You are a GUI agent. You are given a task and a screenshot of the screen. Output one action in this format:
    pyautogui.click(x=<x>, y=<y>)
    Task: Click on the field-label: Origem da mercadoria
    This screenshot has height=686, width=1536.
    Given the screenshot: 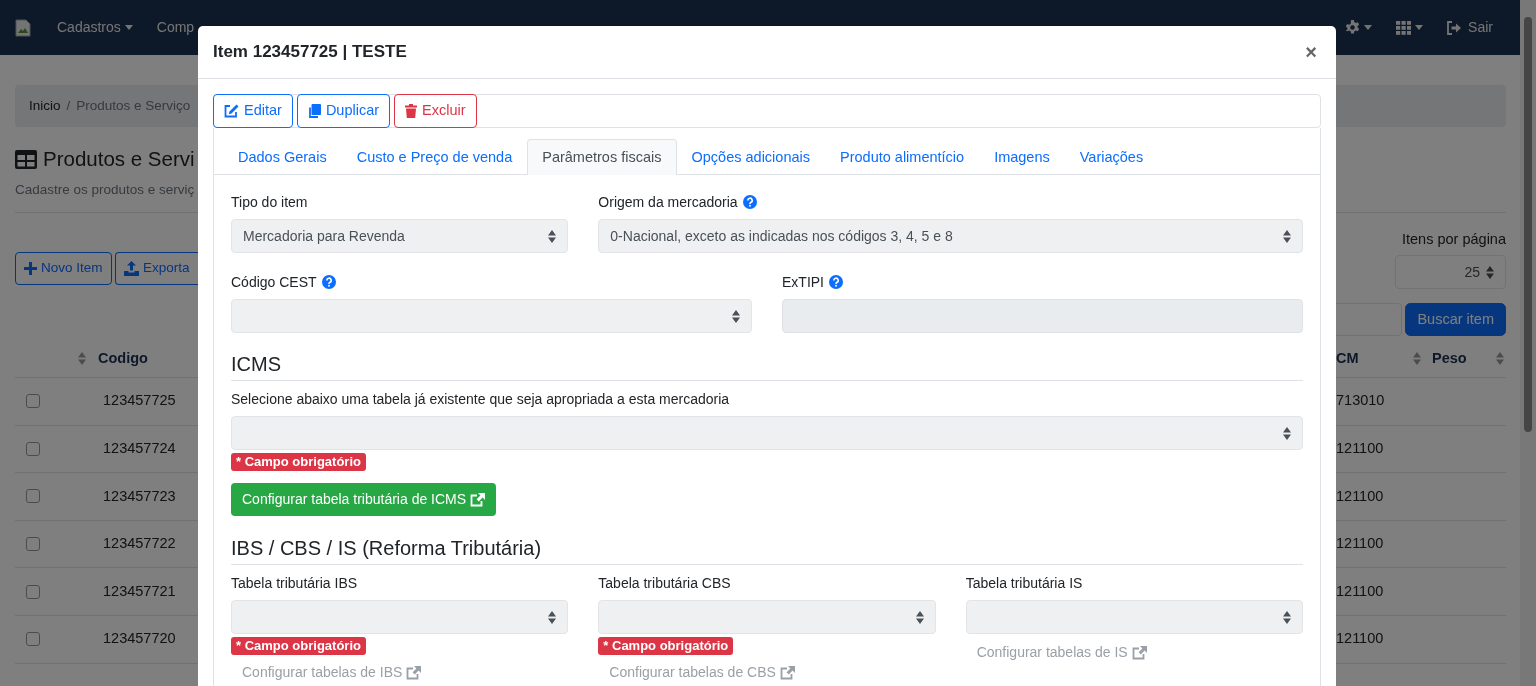 What is the action you would take?
    pyautogui.click(x=668, y=202)
    